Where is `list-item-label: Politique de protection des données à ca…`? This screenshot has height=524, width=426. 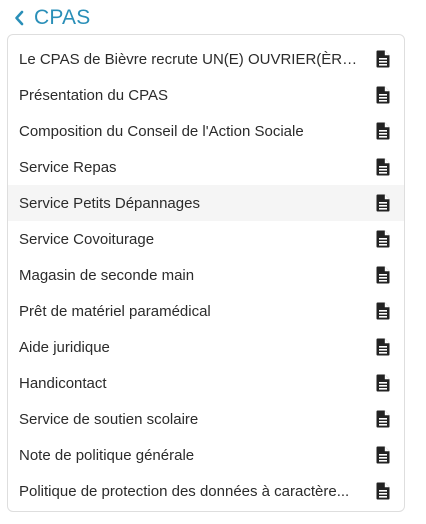
list-item-label: Politique de protection des données à ca… is located at coordinates (184, 491).